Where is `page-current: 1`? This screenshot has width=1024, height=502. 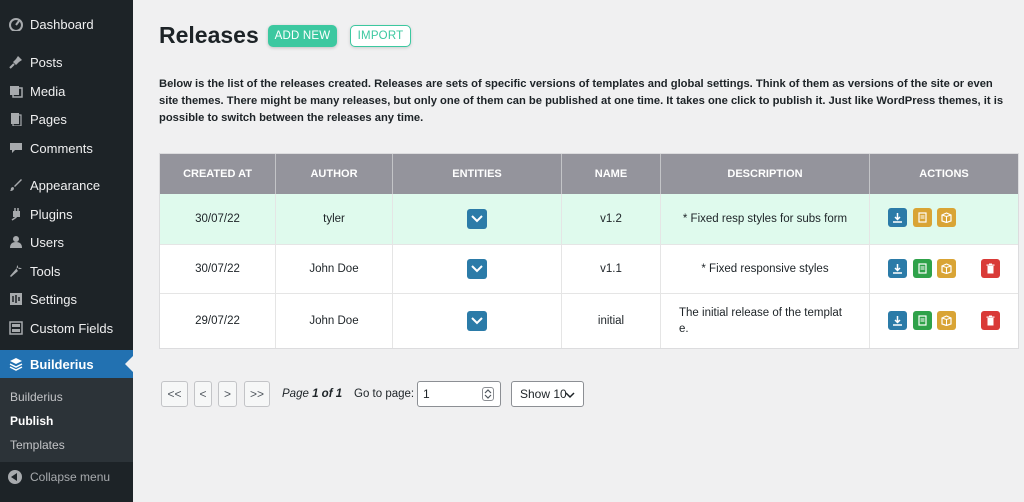
page-current: 1 is located at coordinates (315, 394).